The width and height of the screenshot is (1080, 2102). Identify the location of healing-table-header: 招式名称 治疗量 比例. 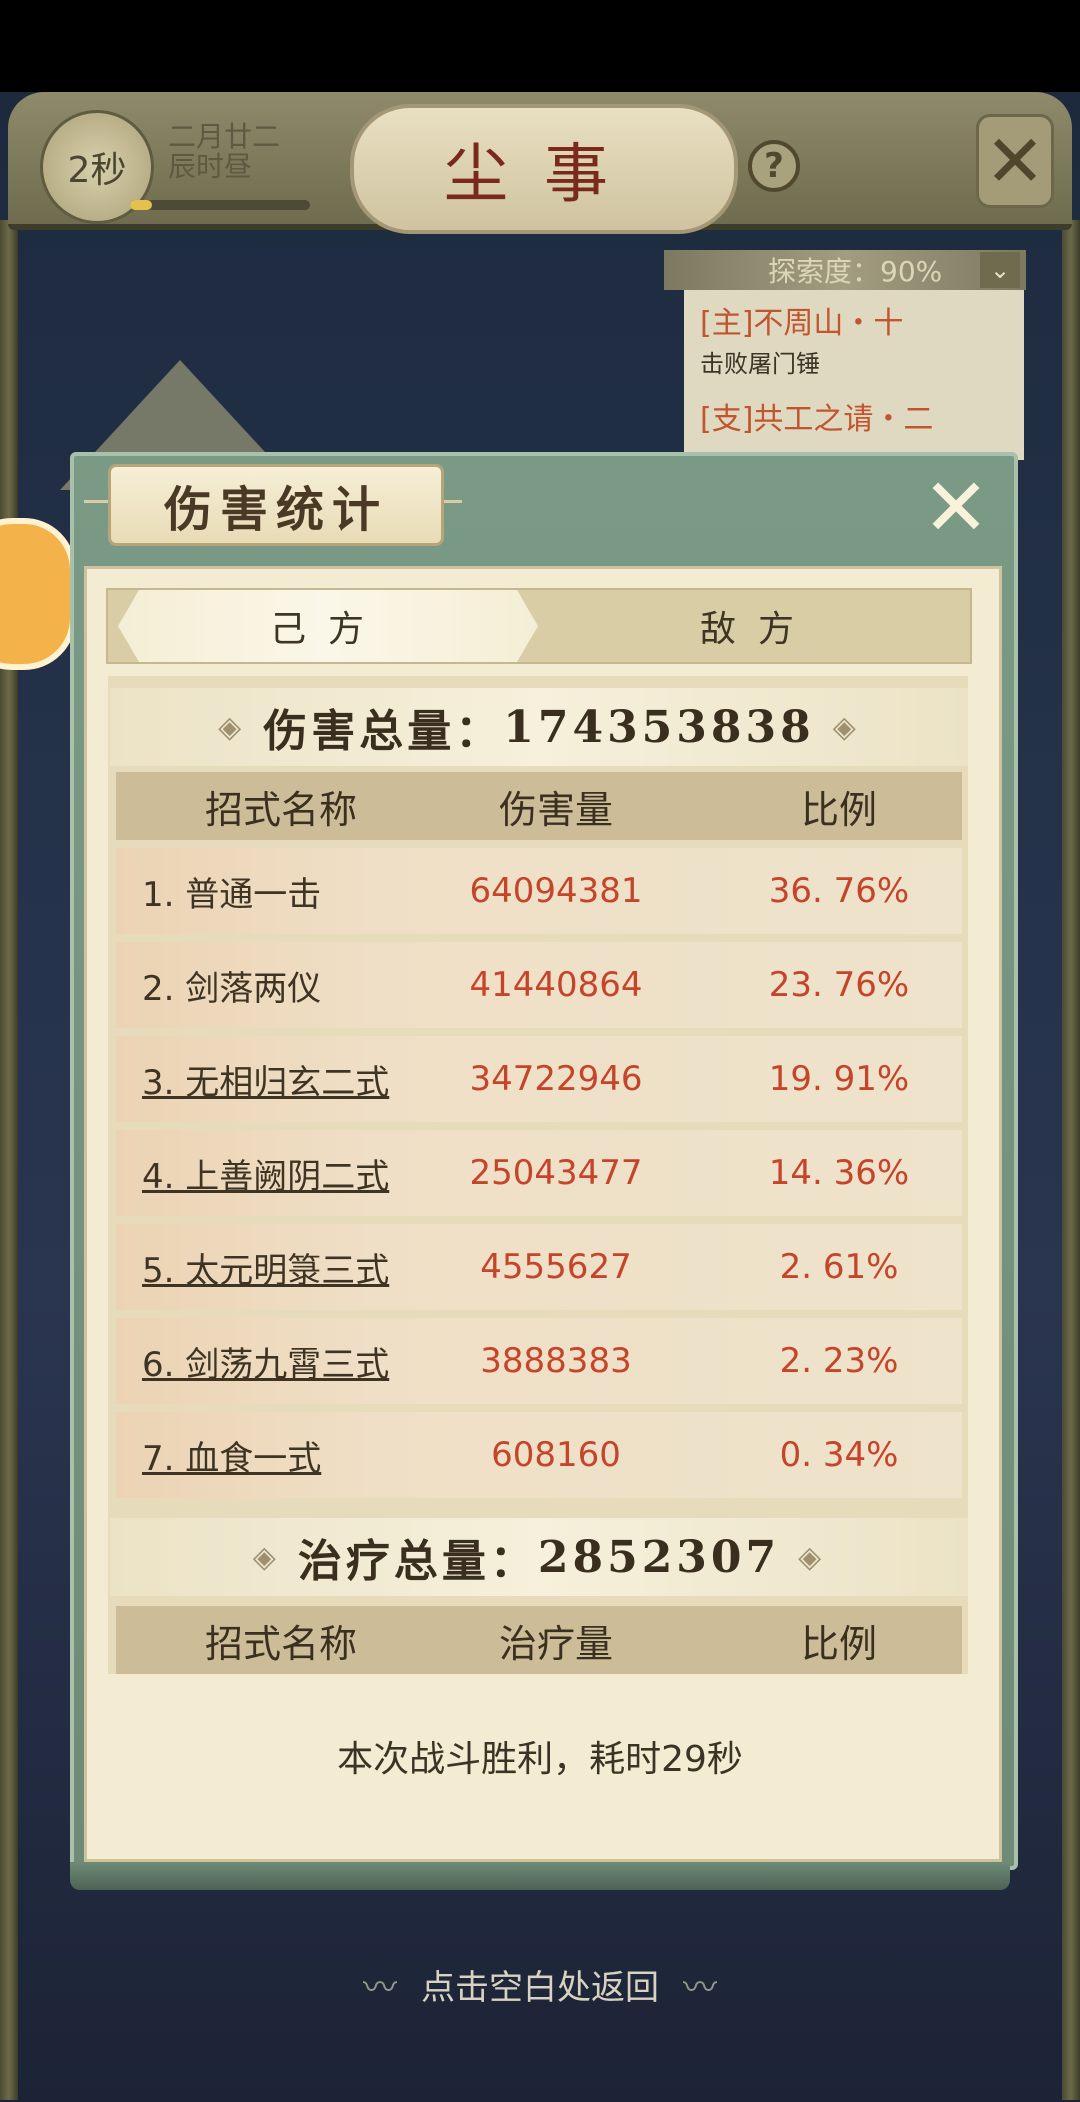
(539, 1640).